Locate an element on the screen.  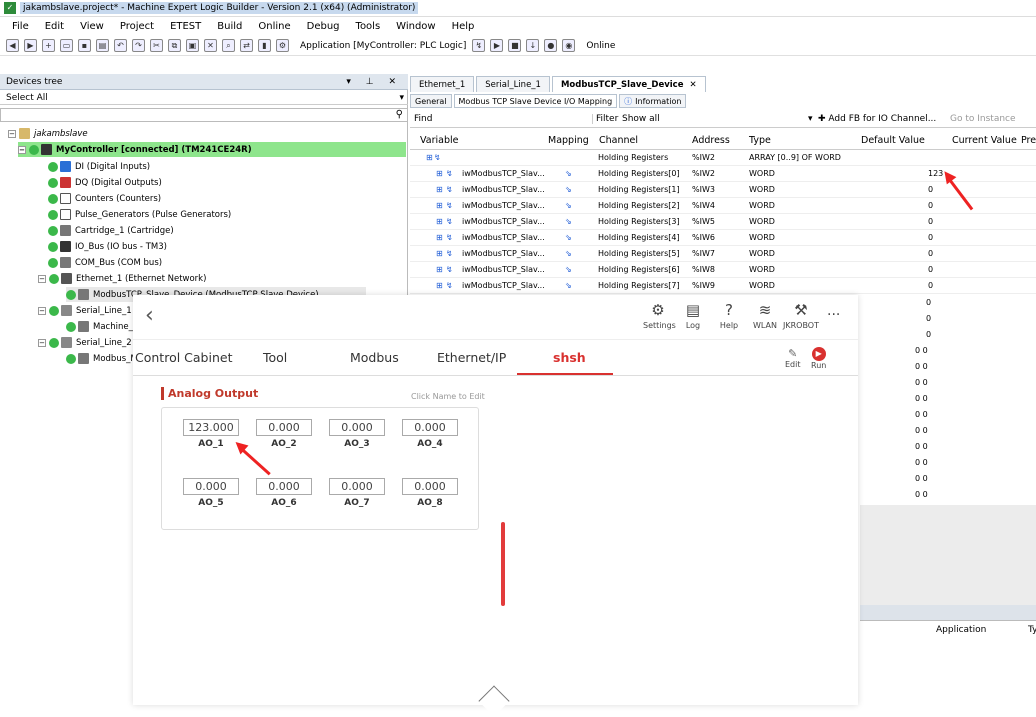
run-button: ▶ Run is located at coordinates (818, 358).